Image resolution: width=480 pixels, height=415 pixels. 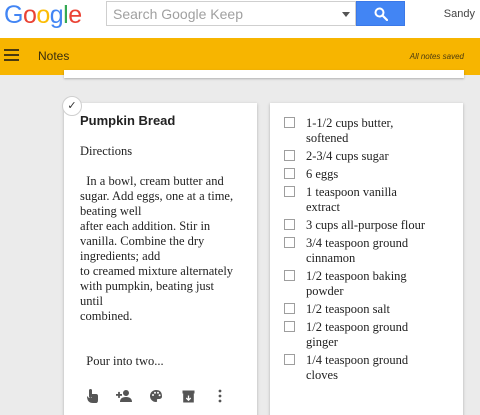 I want to click on checklist-item: 2-3/4 cups sugar, so click(x=370, y=156).